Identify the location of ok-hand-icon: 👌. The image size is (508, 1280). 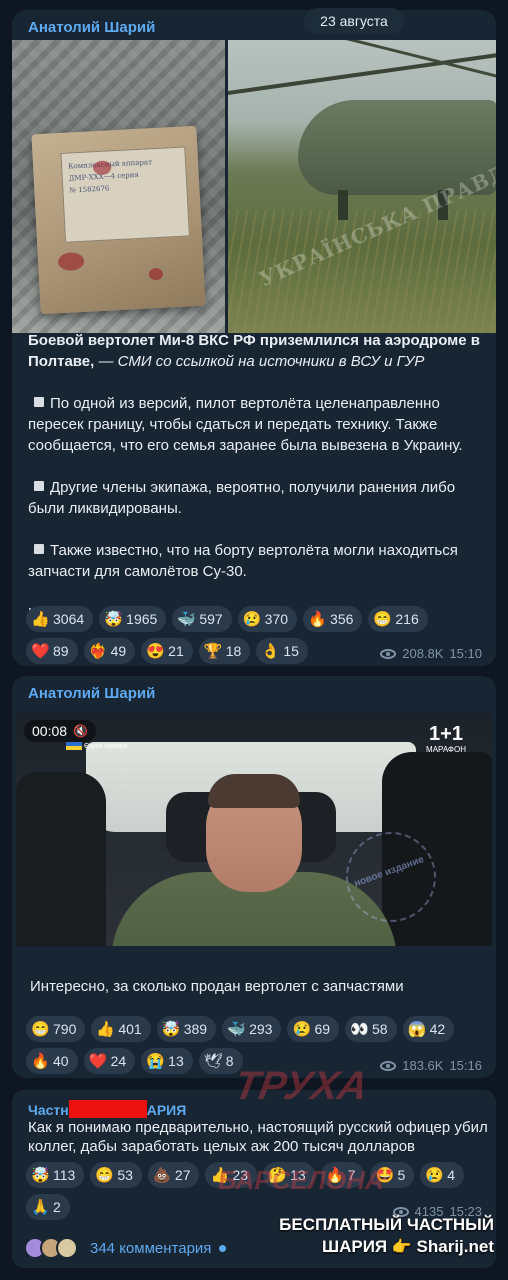
(270, 651).